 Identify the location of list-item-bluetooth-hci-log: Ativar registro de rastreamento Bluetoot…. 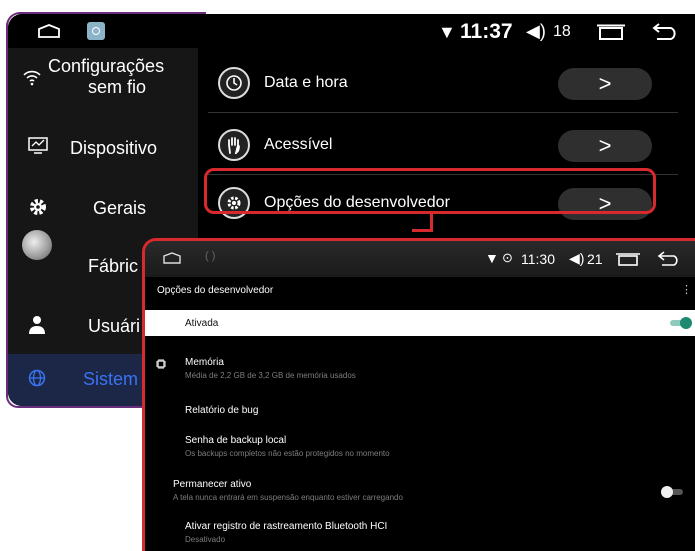
(420, 536).